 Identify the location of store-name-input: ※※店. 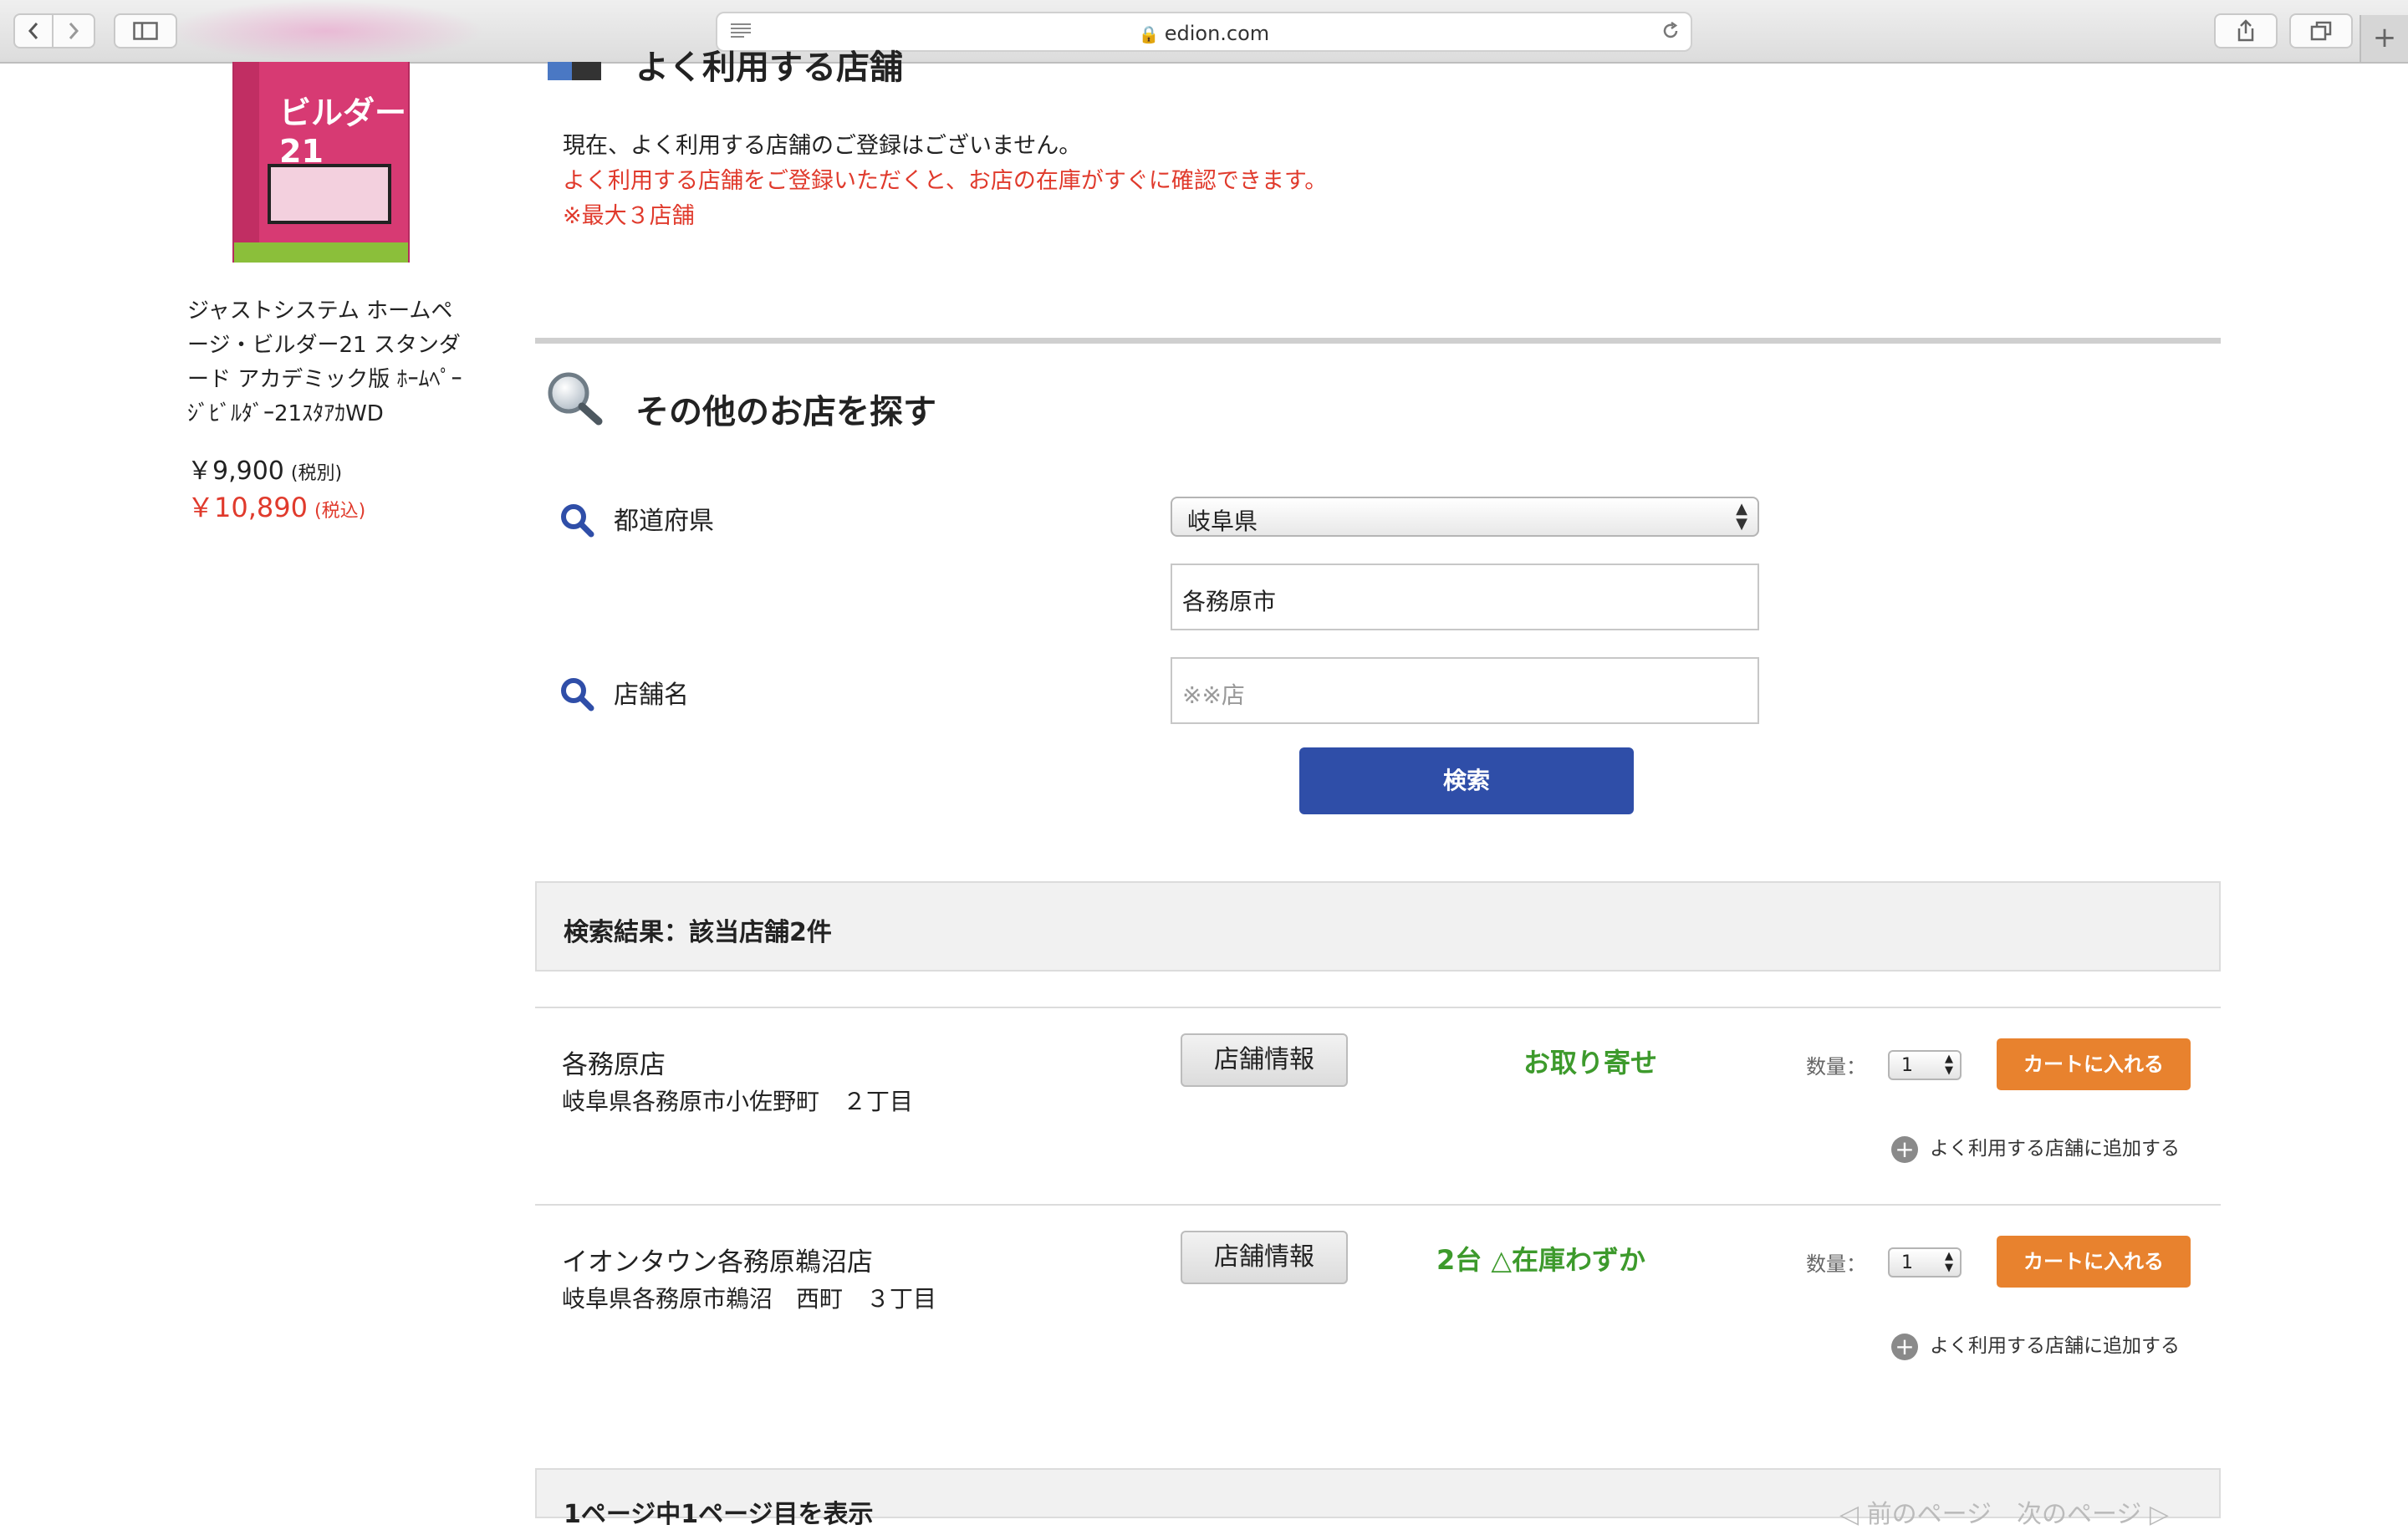
(1465, 690).